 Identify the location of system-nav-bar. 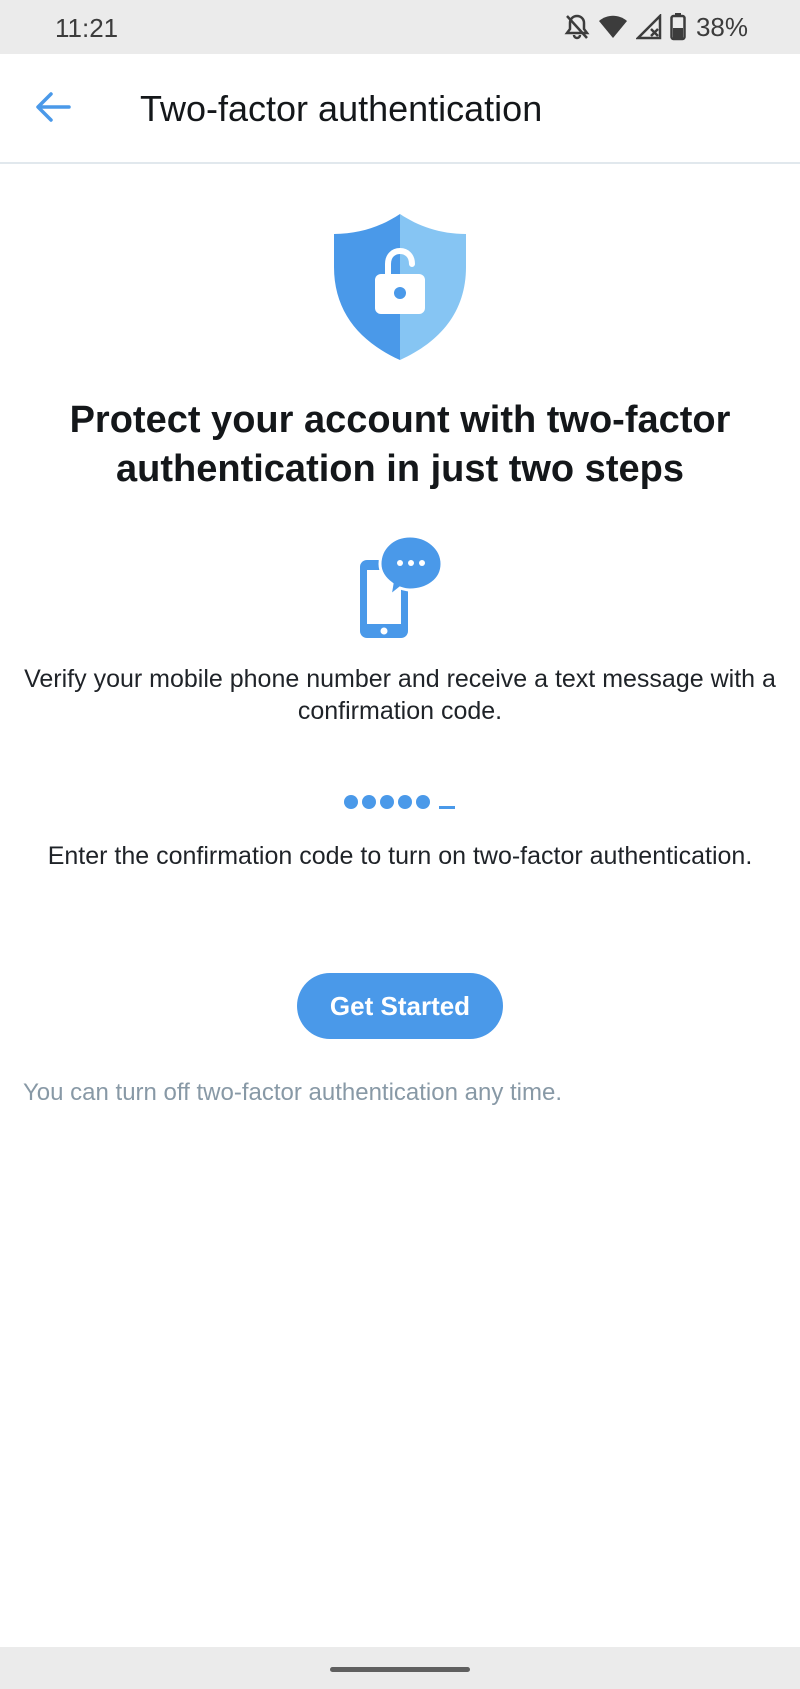
(400, 1668).